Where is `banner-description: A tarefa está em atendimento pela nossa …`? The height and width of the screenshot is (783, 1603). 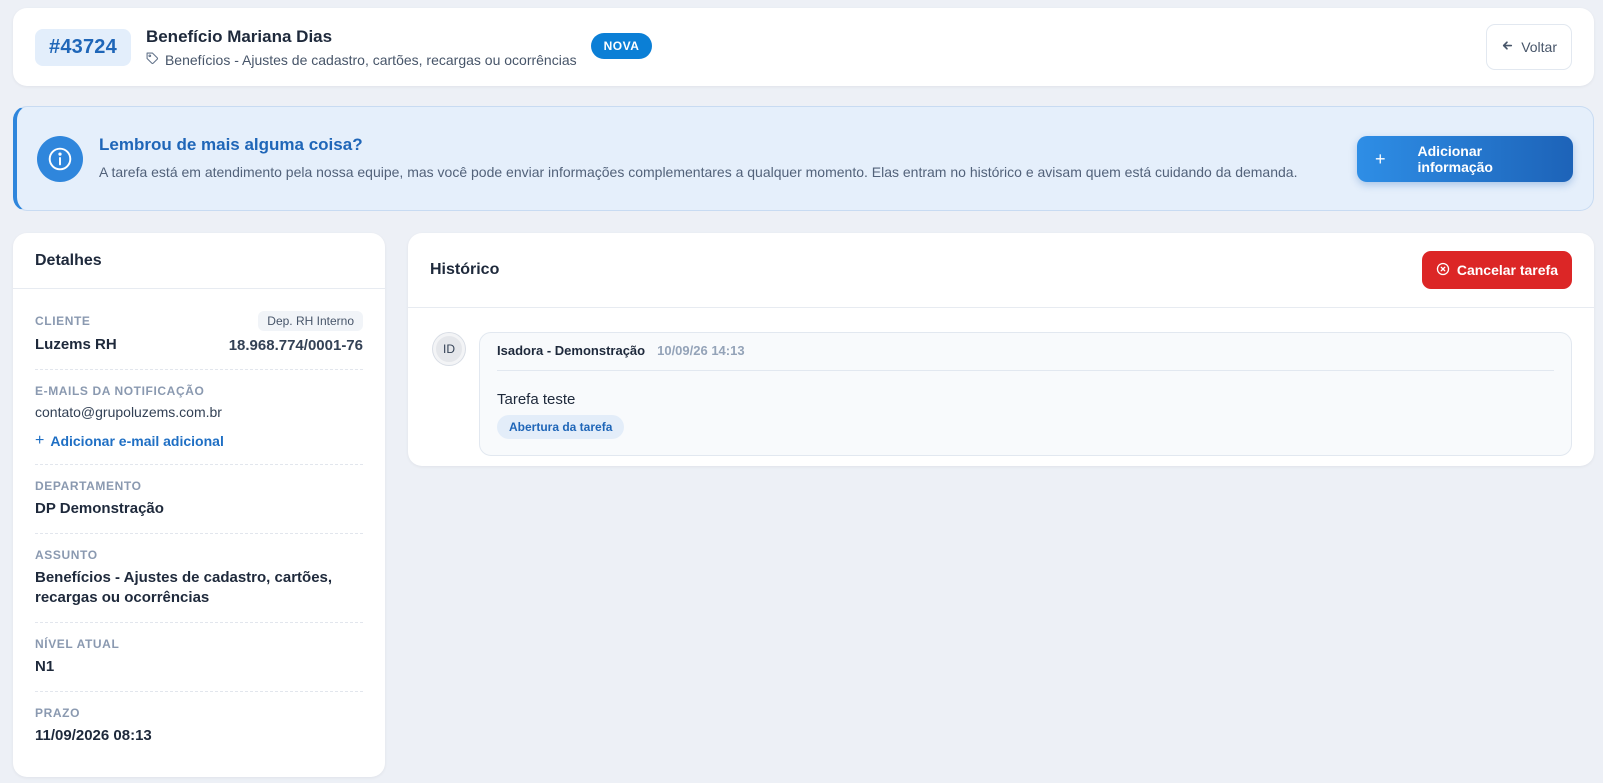
banner-description: A tarefa está em atendimento pela nossa … is located at coordinates (698, 171).